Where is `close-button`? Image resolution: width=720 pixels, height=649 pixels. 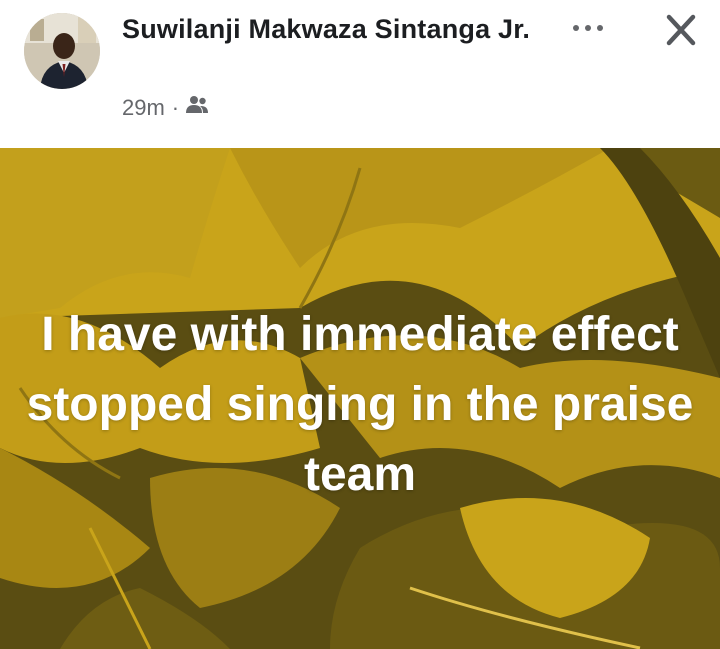 close-button is located at coordinates (681, 30).